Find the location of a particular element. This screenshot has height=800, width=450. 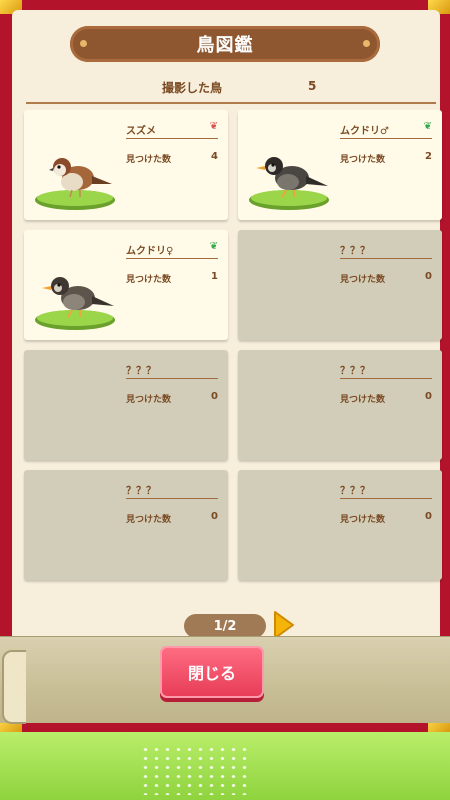

summary-count: 5 is located at coordinates (312, 86).